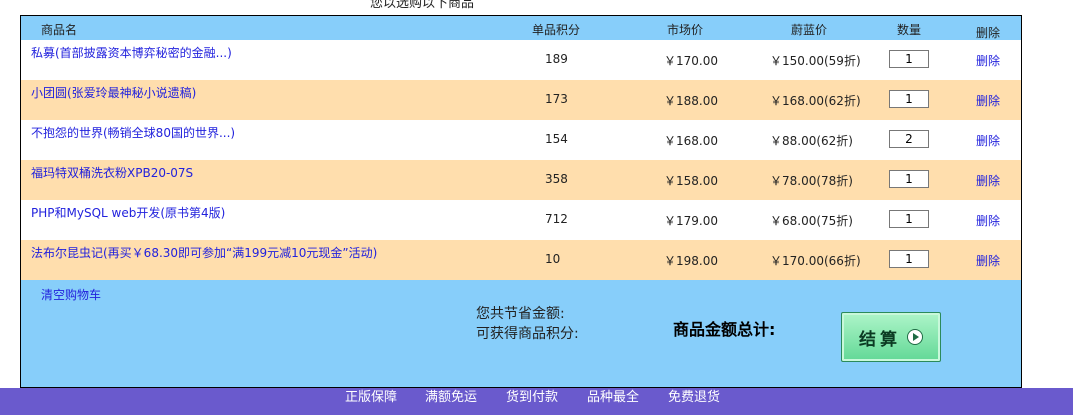 This screenshot has width=1073, height=415. Describe the element at coordinates (556, 219) in the screenshot. I see `points-cell: 712` at that location.